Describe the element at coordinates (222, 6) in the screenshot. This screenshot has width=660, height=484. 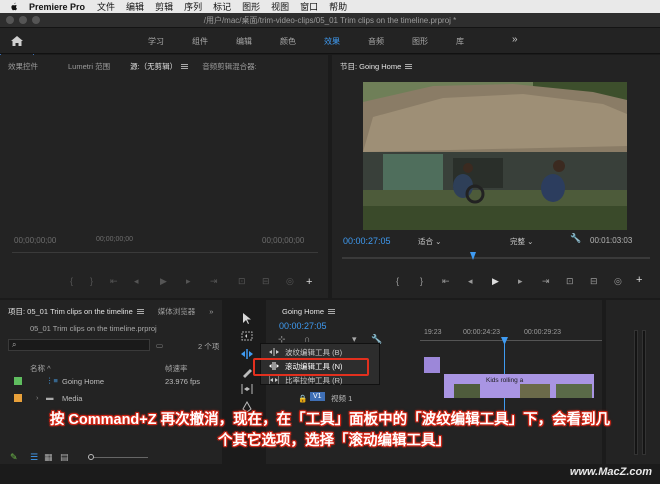
I see `menu-markers: 标记` at that location.